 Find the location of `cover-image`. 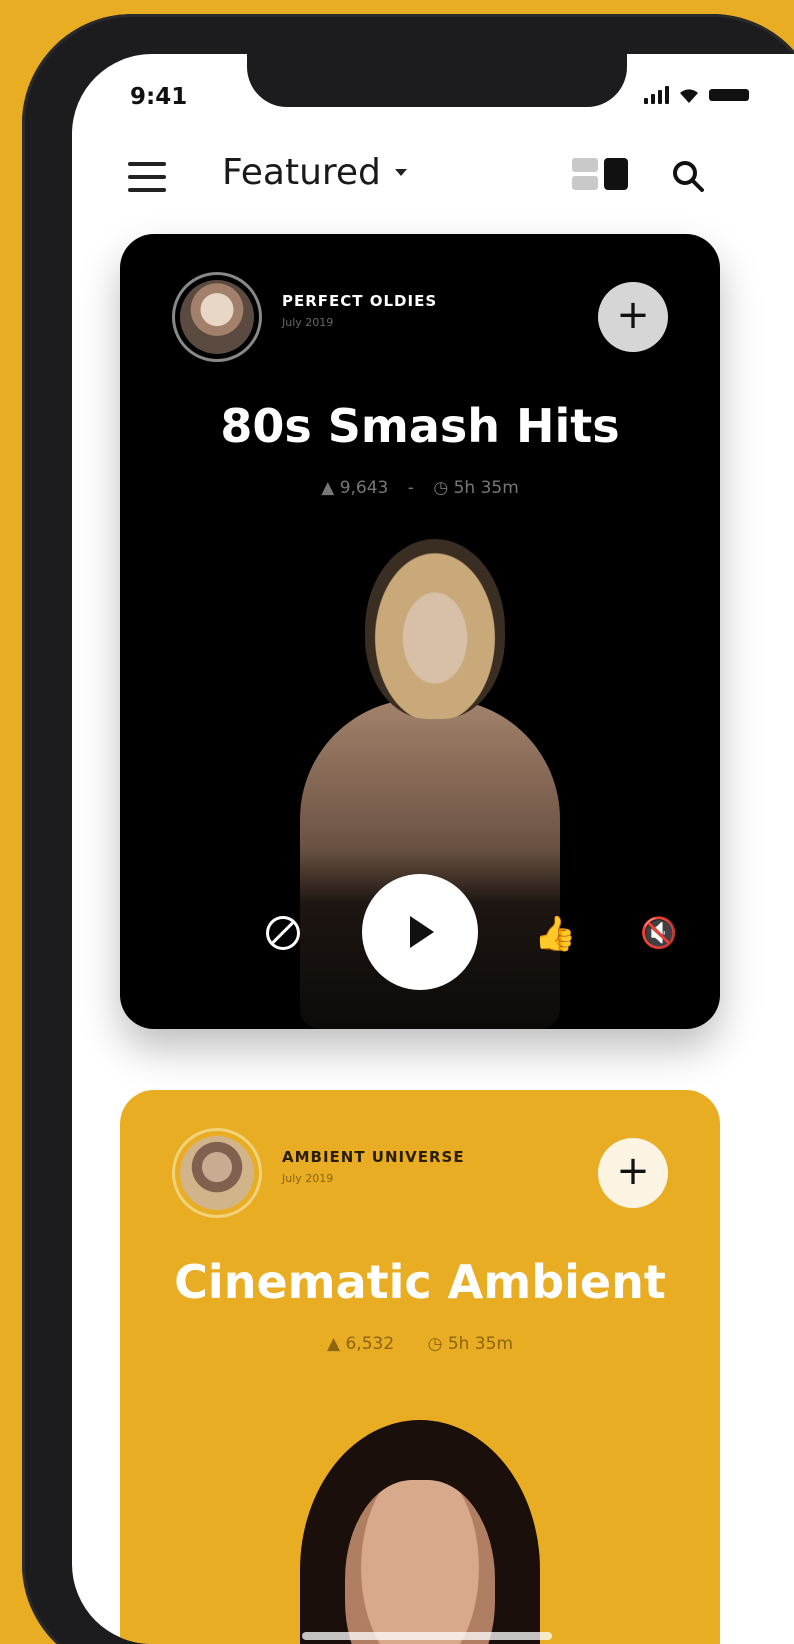

cover-image is located at coordinates (420, 1532).